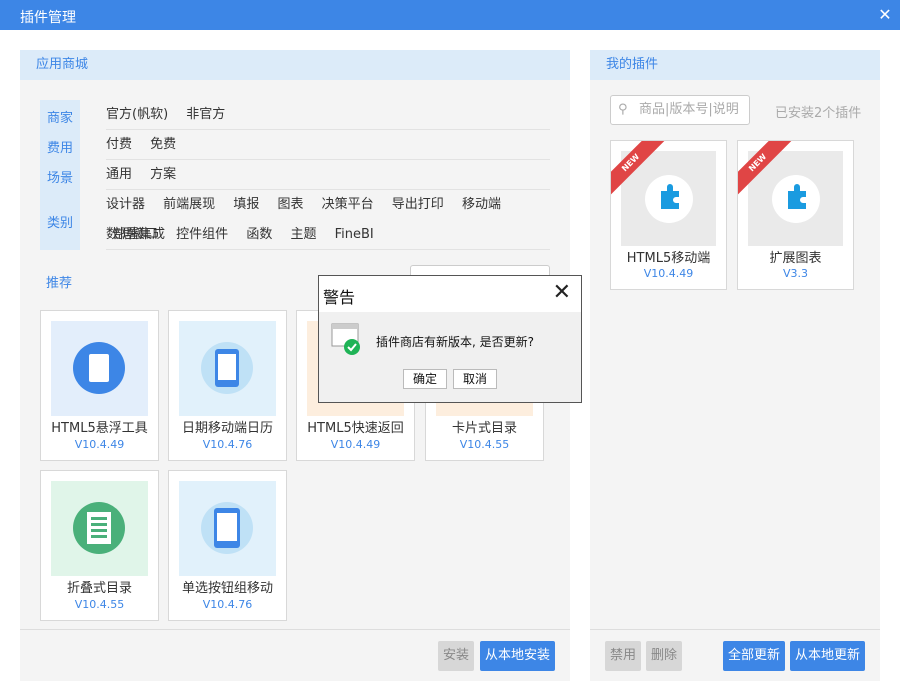 The height and width of the screenshot is (700, 900). Describe the element at coordinates (355, 428) in the screenshot. I see `plugin-name: HTML5快速返回` at that location.